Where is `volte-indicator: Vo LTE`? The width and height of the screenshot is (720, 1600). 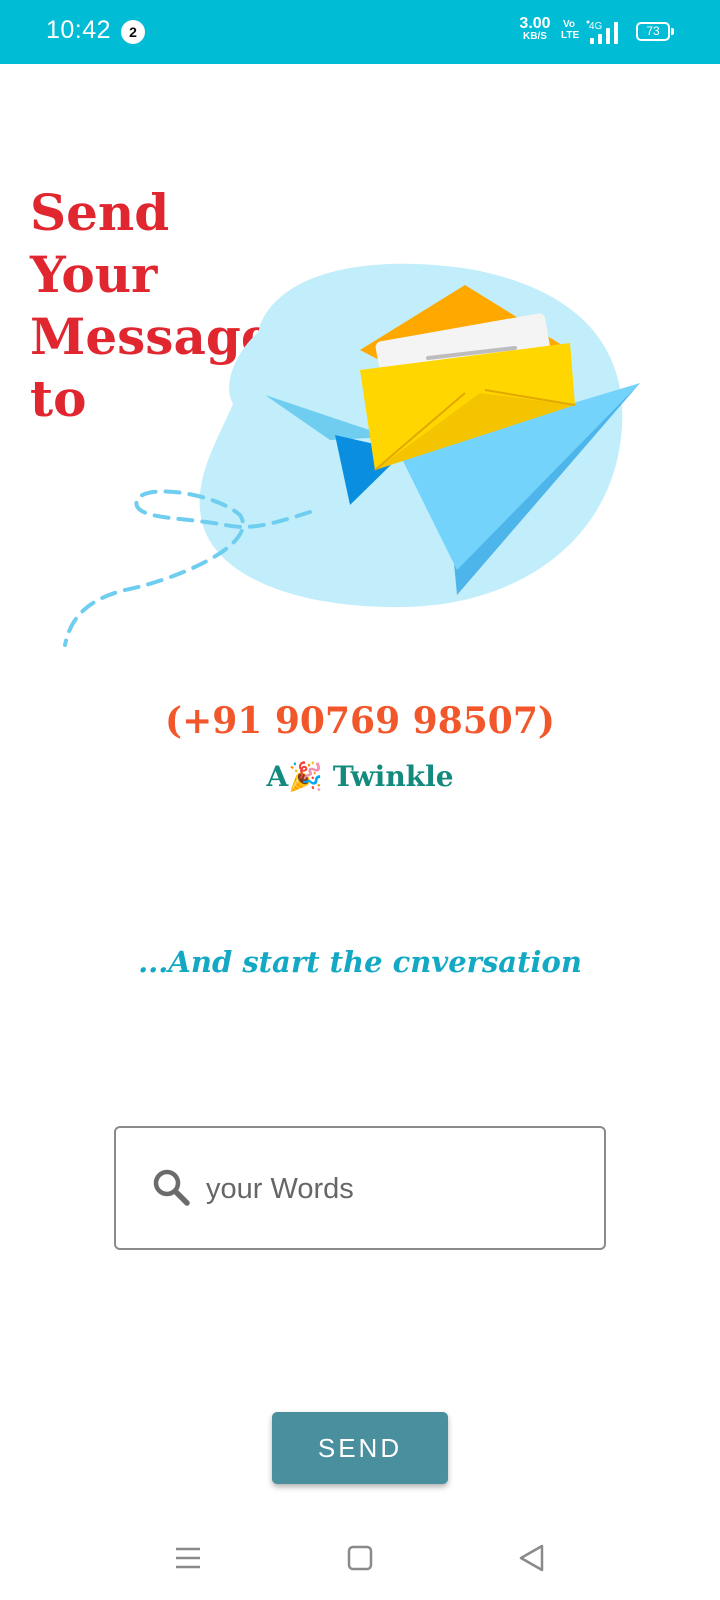 volte-indicator: Vo LTE is located at coordinates (570, 30).